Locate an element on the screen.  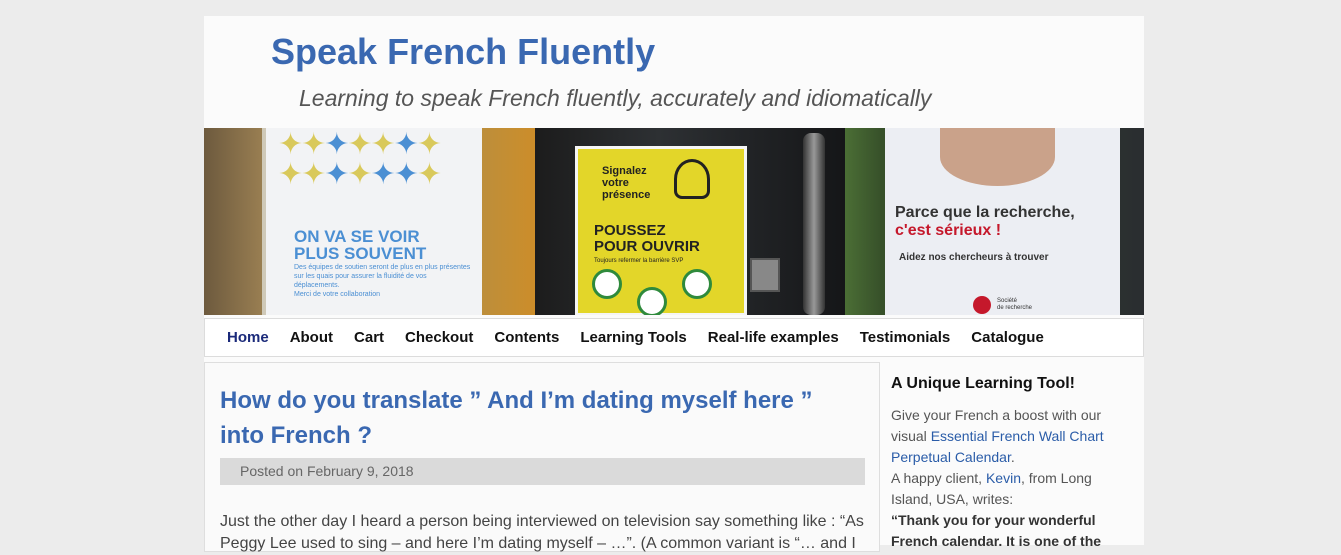
wheelchair-icon is located at coordinates (652, 301).